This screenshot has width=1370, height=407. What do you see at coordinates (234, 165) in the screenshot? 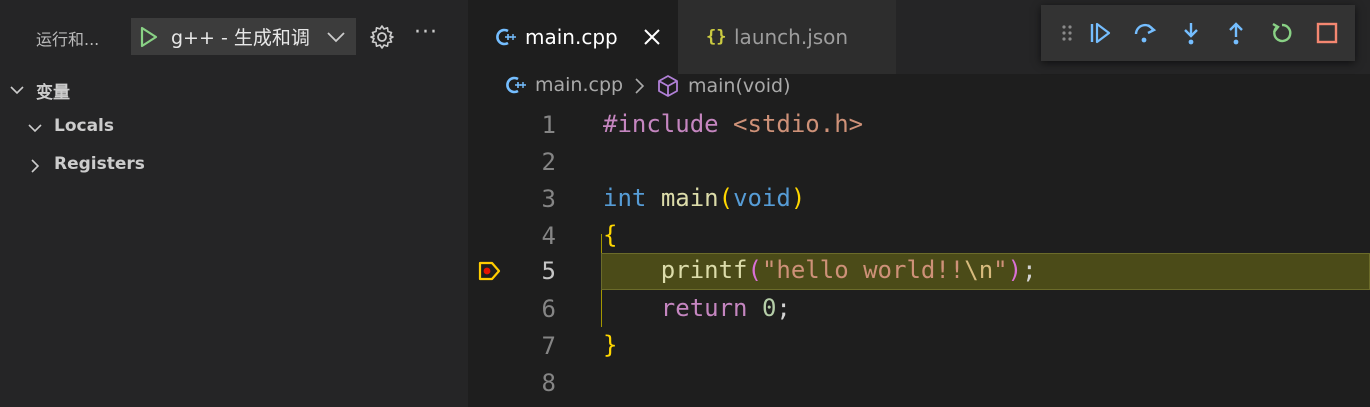
I see `tree-item-registers: Registers` at bounding box center [234, 165].